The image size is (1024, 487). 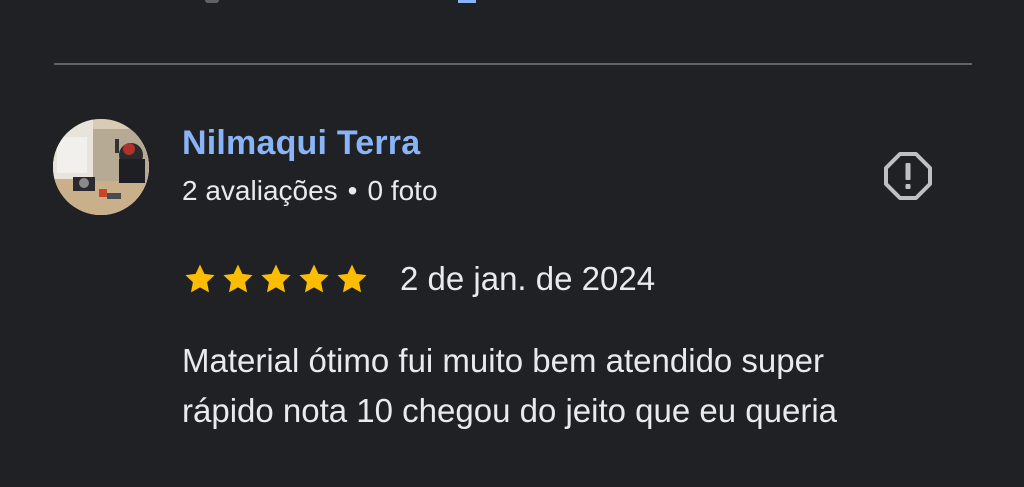 I want to click on star-rating, so click(x=276, y=279).